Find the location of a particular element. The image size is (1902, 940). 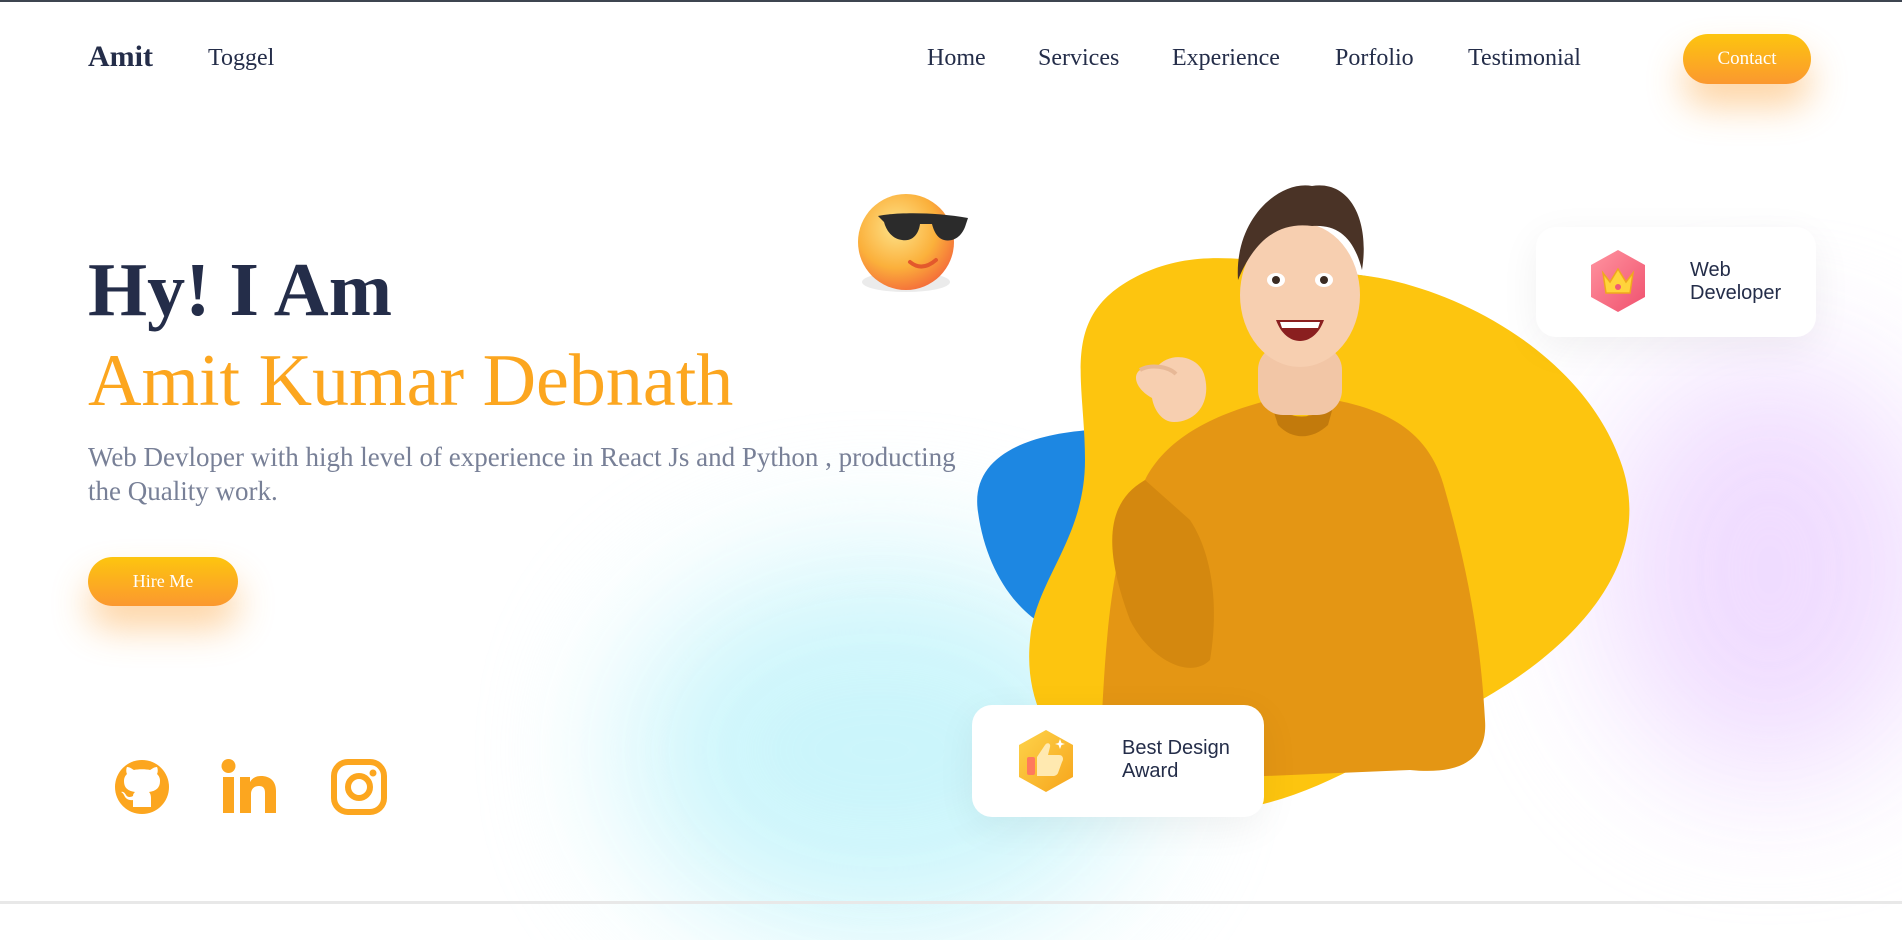

card-label-line1: Web is located at coordinates (1710, 270).